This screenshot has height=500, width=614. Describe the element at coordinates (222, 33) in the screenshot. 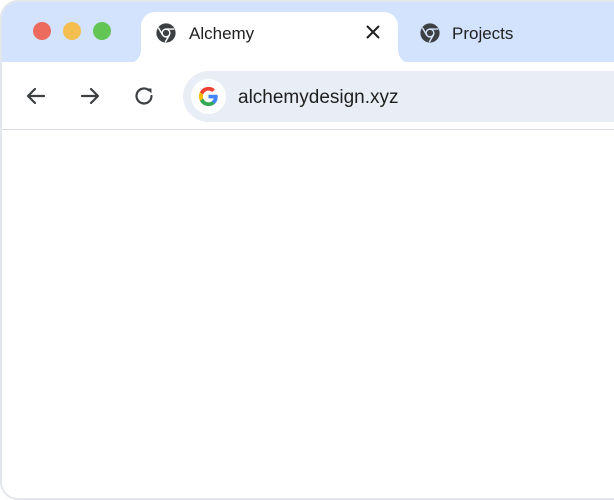

I see `tab-label: Alchemy` at that location.